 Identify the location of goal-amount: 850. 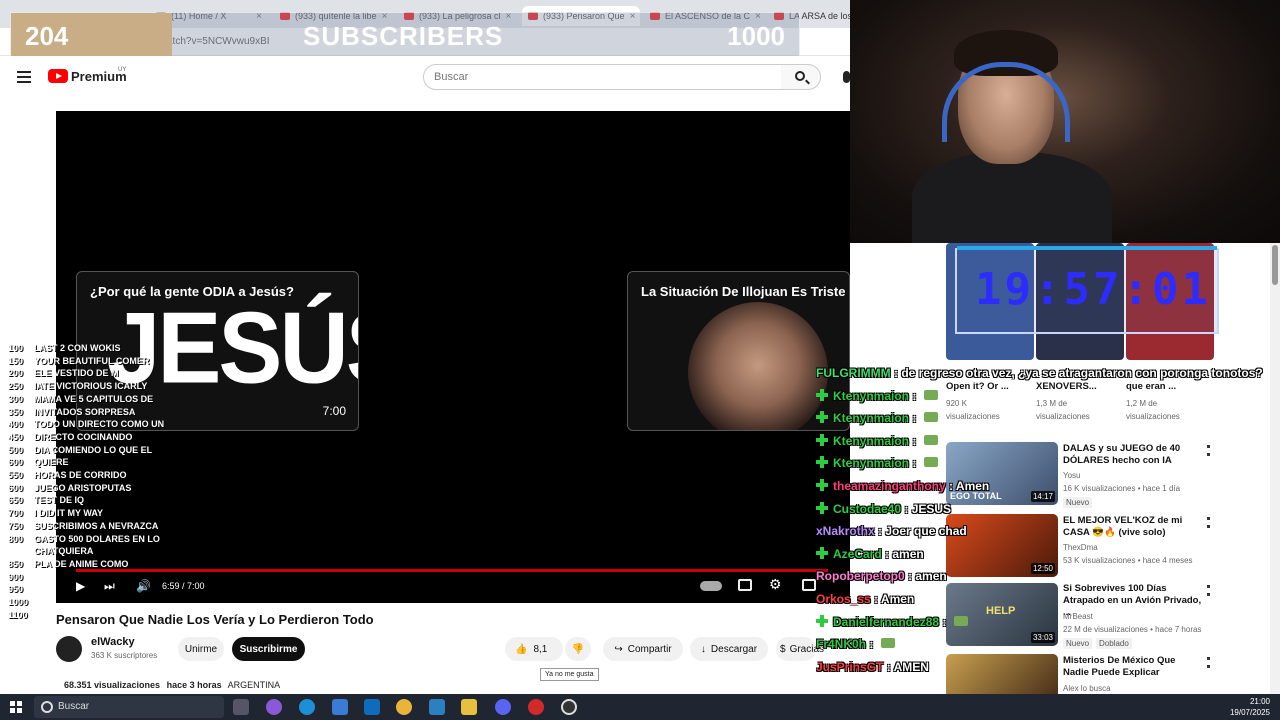
(16, 563).